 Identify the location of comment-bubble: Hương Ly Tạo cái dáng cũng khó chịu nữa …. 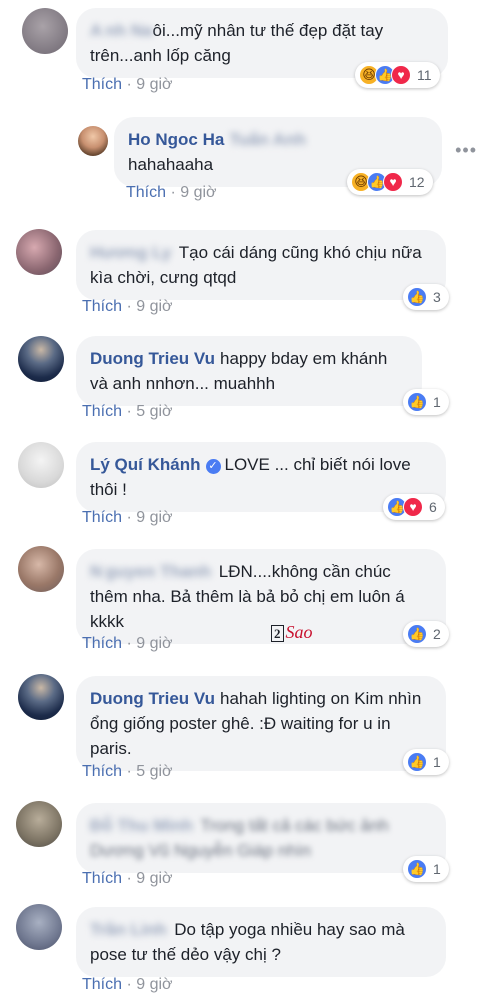
(261, 265).